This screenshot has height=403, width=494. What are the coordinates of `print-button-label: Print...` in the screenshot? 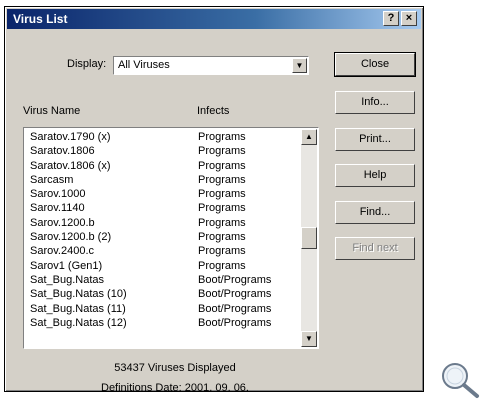 It's located at (375, 139).